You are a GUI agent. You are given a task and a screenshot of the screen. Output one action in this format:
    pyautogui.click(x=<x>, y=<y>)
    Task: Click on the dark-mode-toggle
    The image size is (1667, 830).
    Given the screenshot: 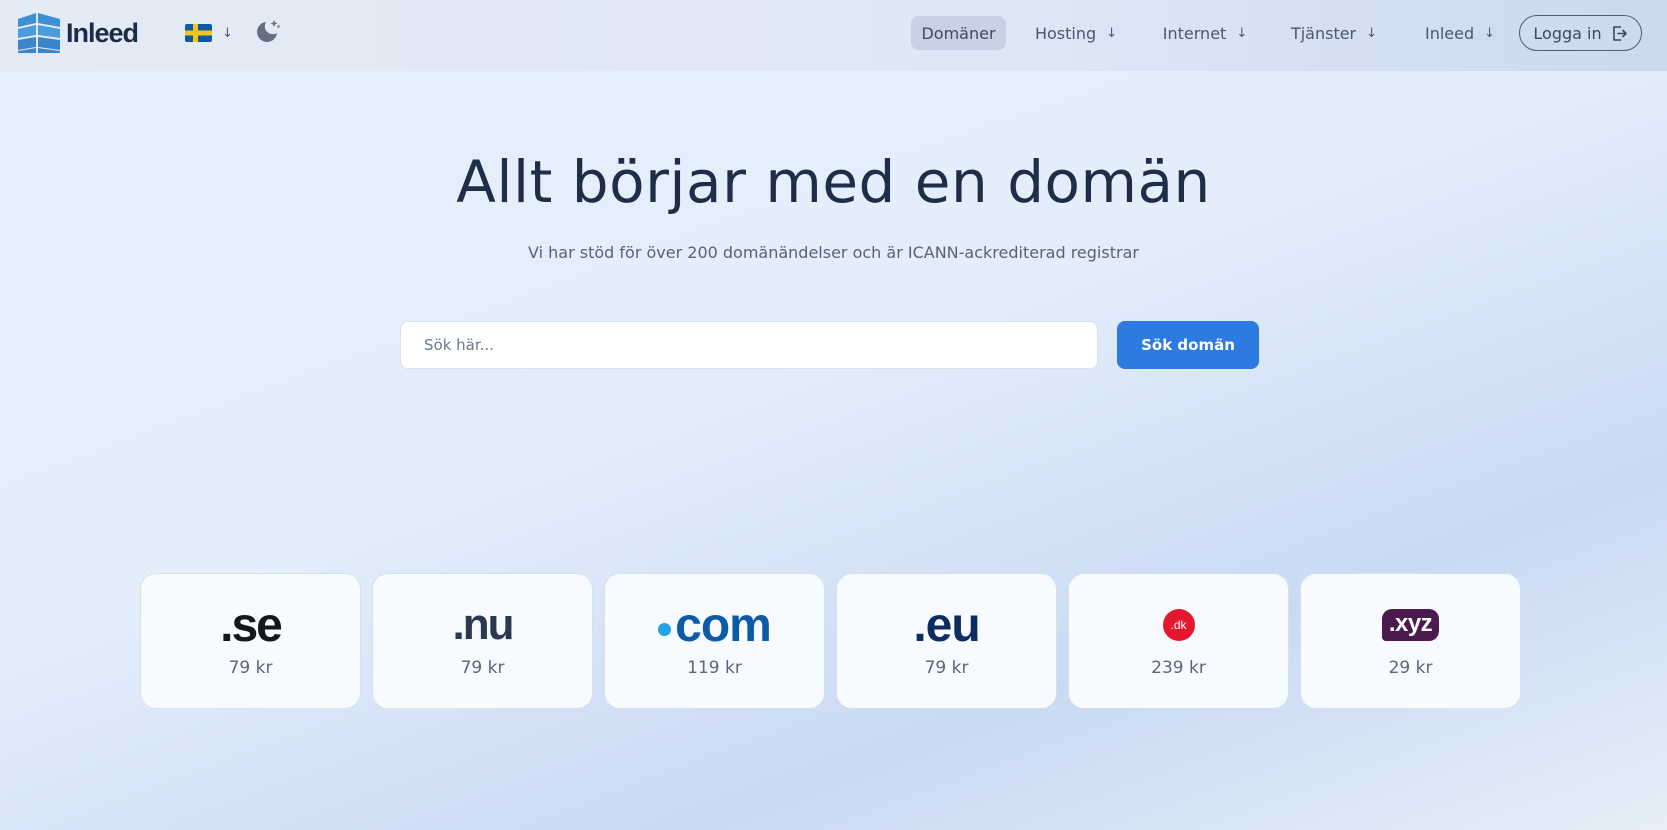 What is the action you would take?
    pyautogui.click(x=268, y=31)
    